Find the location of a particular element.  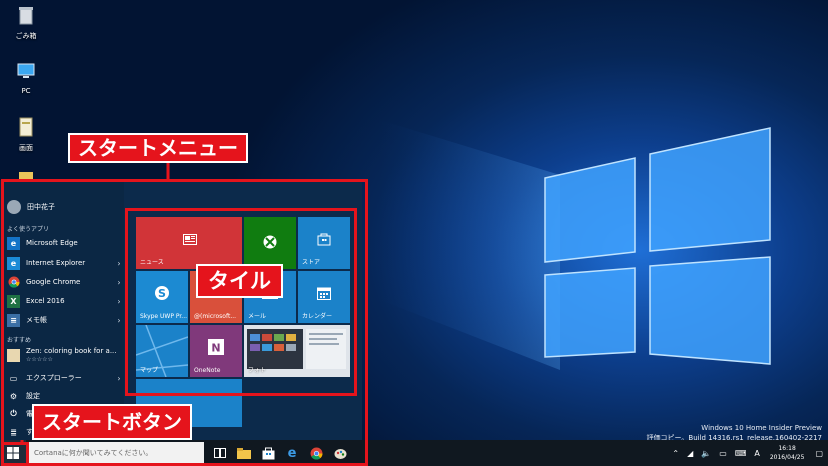

system-tray: ⌃ ◢ 🔈 ▭ ⌨ A 16:18 2016/04/25 ▢ is located at coordinates (748, 453).